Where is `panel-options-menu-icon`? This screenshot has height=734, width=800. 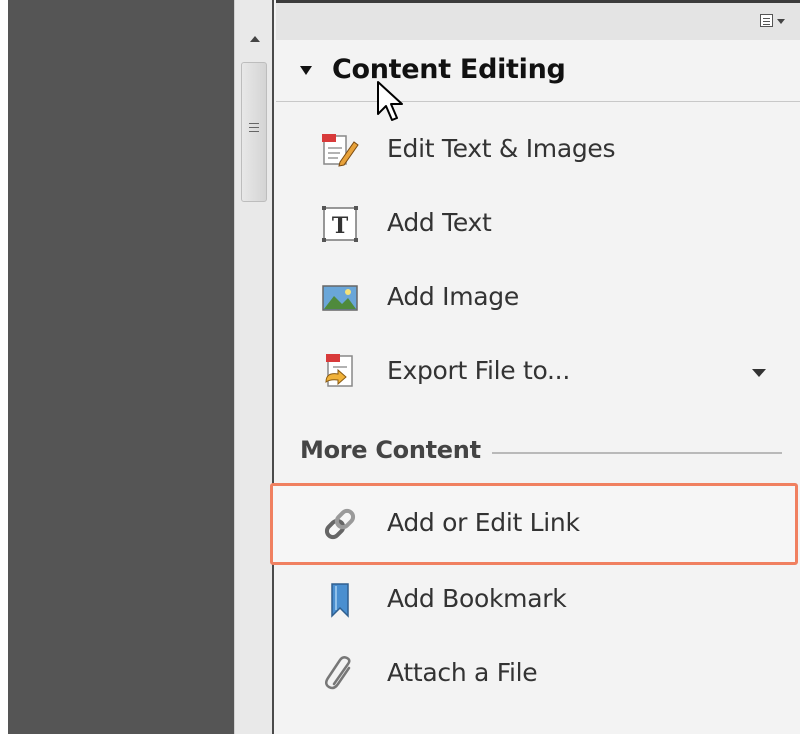
panel-options-menu-icon is located at coordinates (775, 22).